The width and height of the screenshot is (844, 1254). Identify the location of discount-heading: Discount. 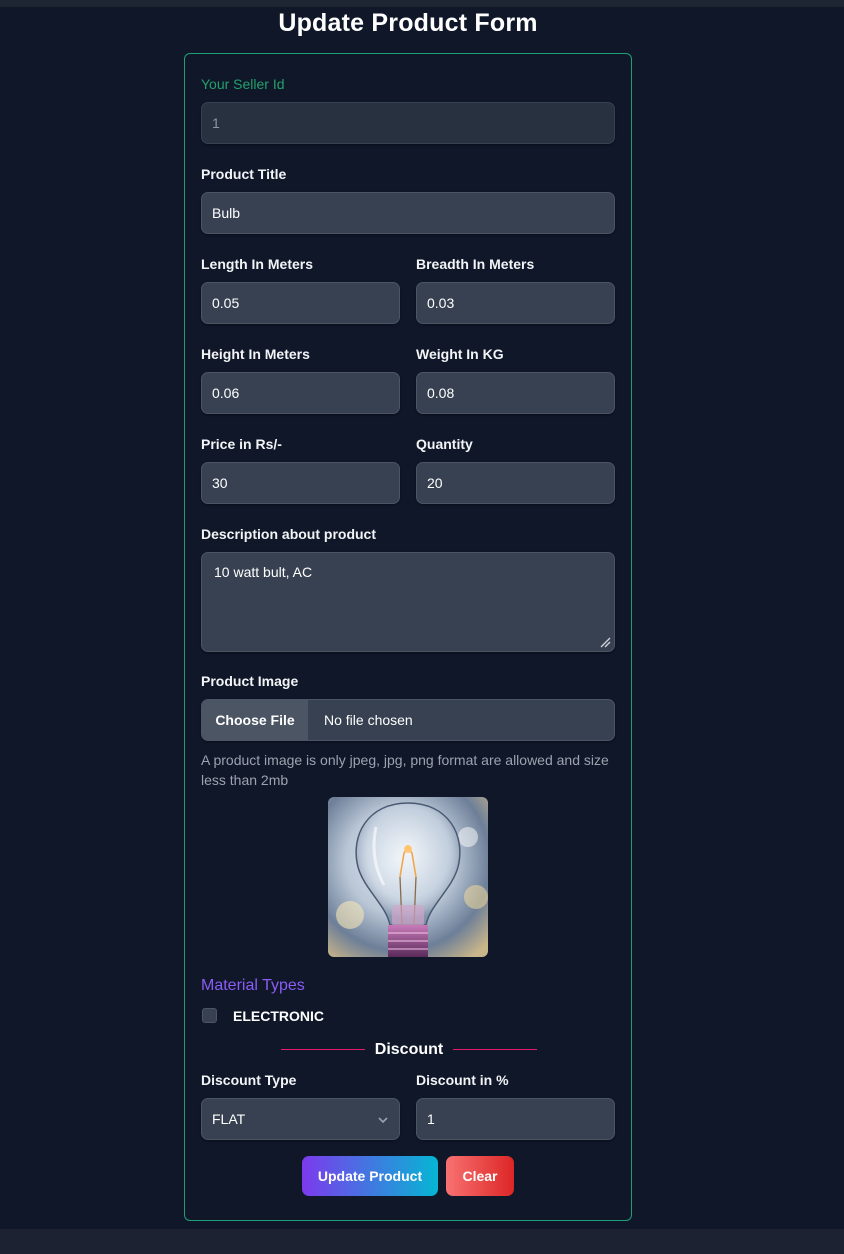
(409, 1049).